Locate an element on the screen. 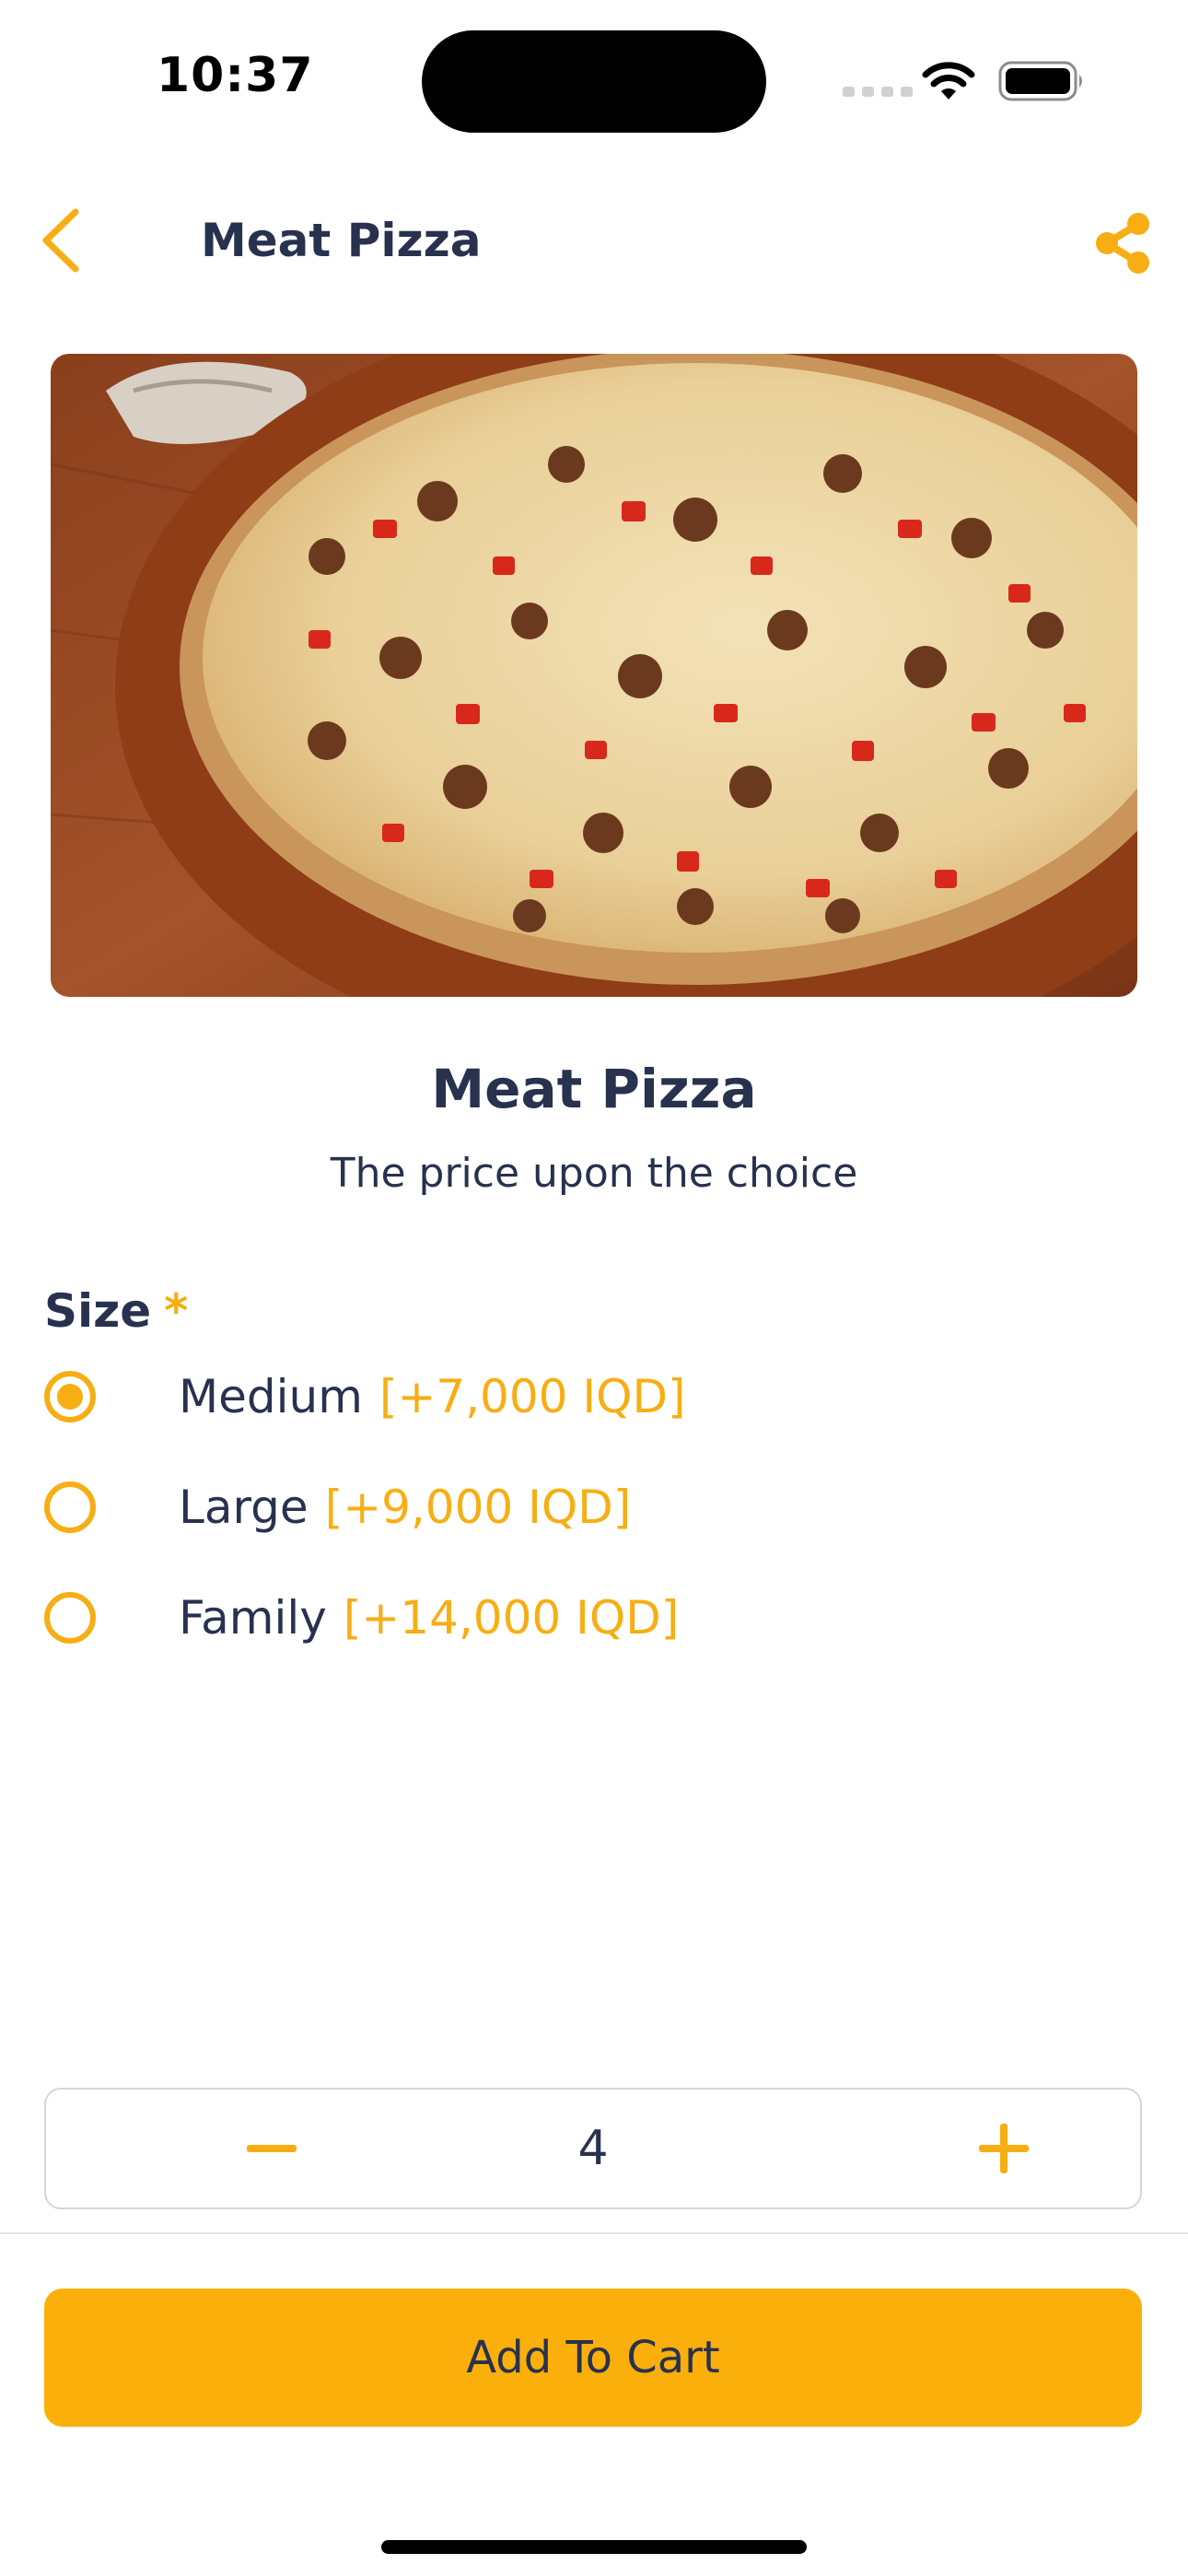 The width and height of the screenshot is (1188, 2576). add-to-cart-button: Add To Cart is located at coordinates (593, 2358).